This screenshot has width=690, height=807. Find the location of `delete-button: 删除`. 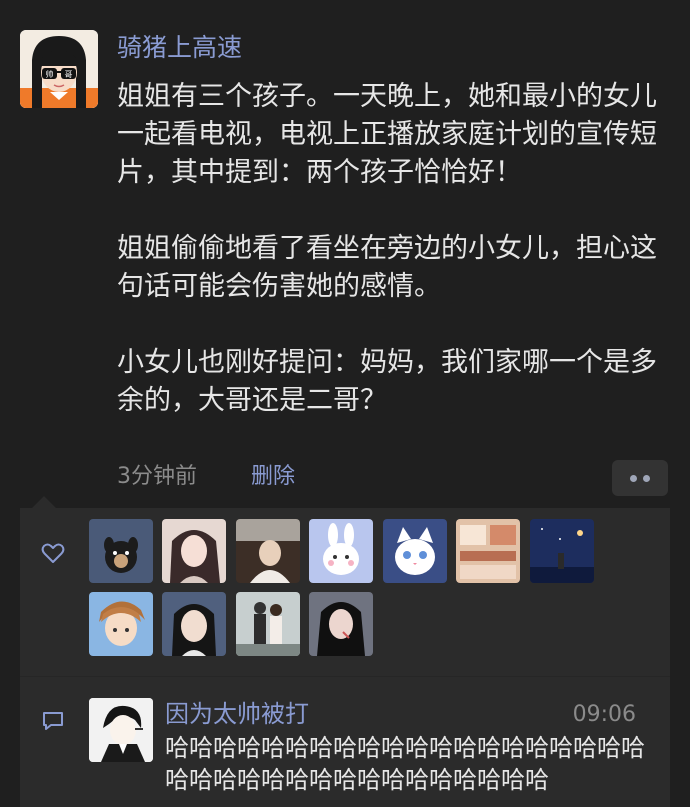

delete-button: 删除 is located at coordinates (273, 477).